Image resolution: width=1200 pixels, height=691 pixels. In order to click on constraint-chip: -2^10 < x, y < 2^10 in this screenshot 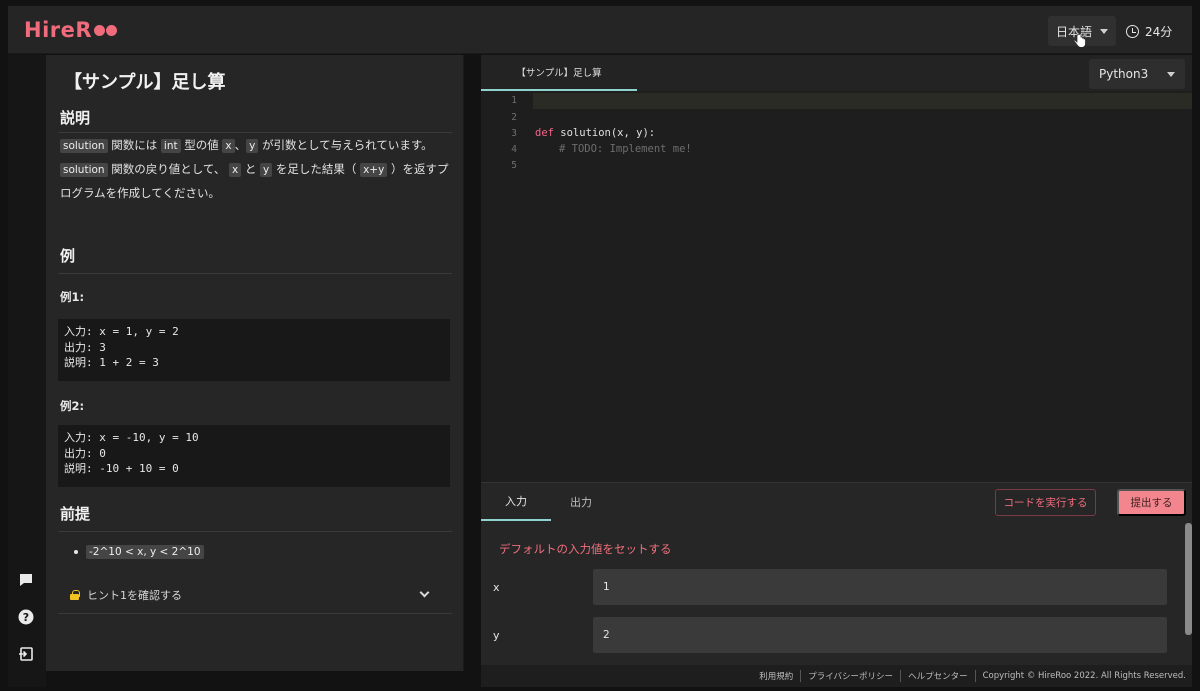, I will do `click(145, 552)`.